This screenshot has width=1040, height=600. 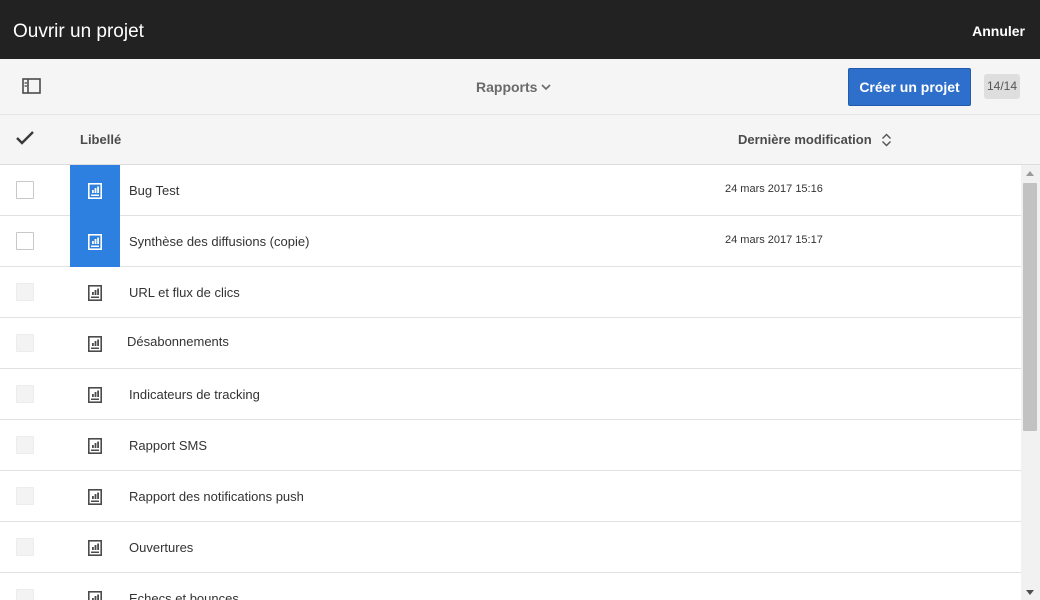 I want to click on table-header: Libellé Dernière modification, so click(x=520, y=140).